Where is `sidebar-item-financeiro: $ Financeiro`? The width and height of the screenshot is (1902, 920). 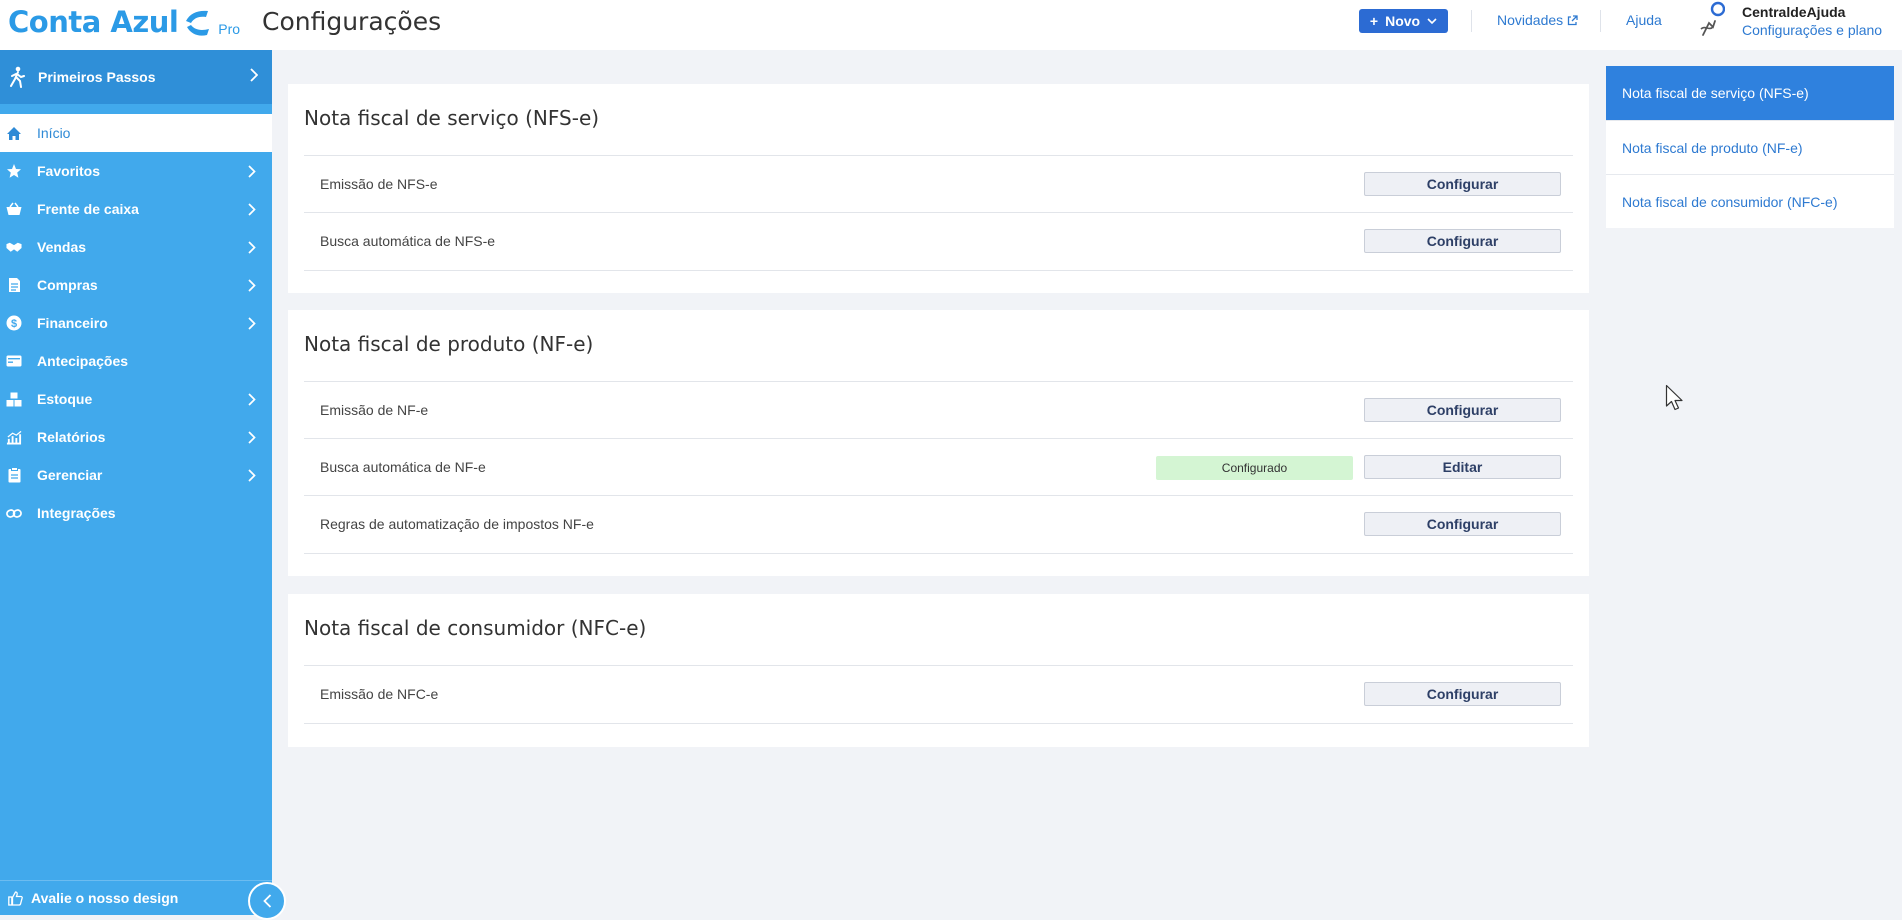 sidebar-item-financeiro: $ Financeiro is located at coordinates (136, 323).